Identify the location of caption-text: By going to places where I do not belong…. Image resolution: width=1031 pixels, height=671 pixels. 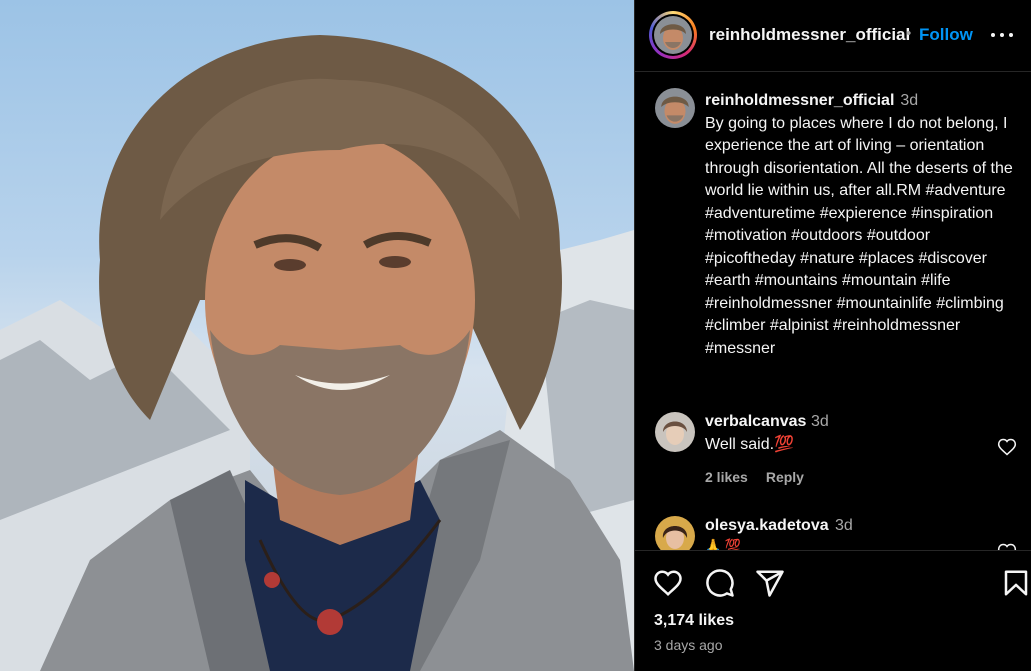
(859, 235).